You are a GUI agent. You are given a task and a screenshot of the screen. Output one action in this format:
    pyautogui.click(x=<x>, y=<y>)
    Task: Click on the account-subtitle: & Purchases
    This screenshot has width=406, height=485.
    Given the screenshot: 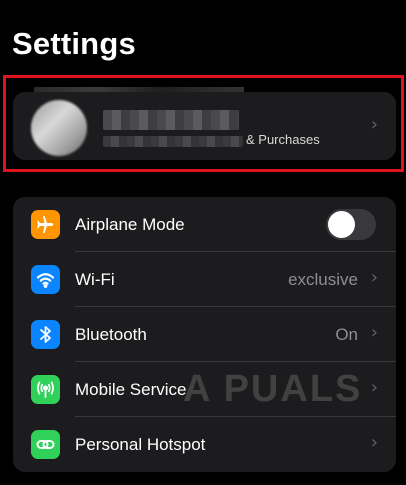 What is the action you would take?
    pyautogui.click(x=283, y=139)
    